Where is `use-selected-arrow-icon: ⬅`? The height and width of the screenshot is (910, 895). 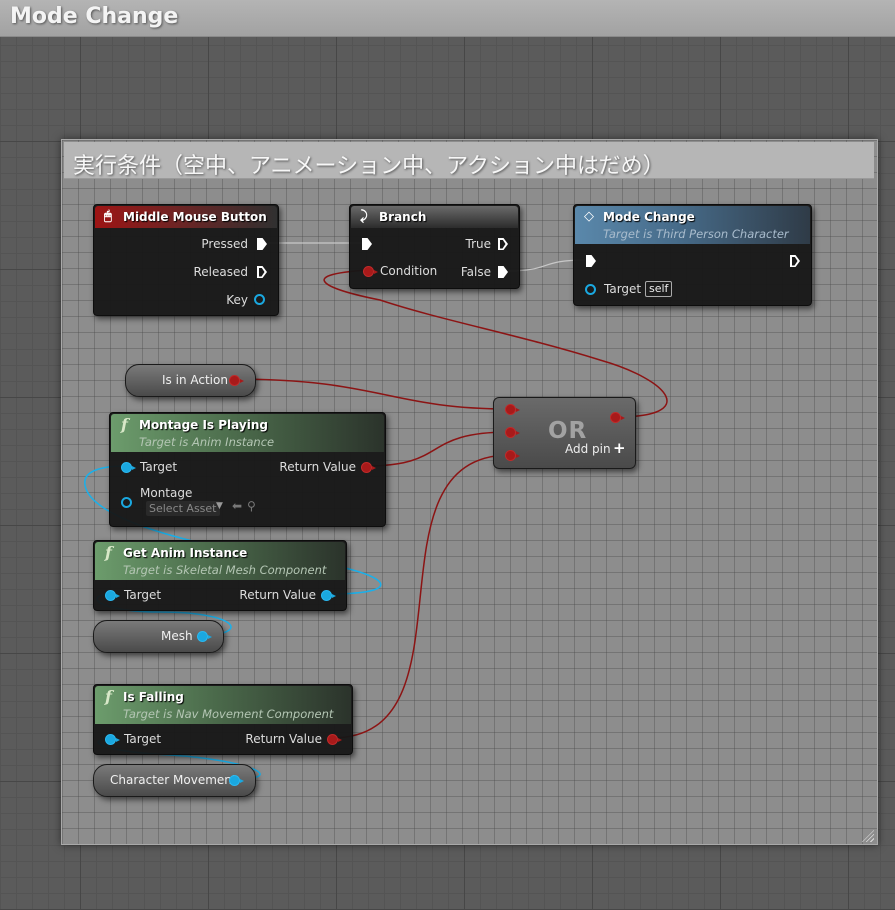
use-selected-arrow-icon: ⬅ is located at coordinates (237, 506).